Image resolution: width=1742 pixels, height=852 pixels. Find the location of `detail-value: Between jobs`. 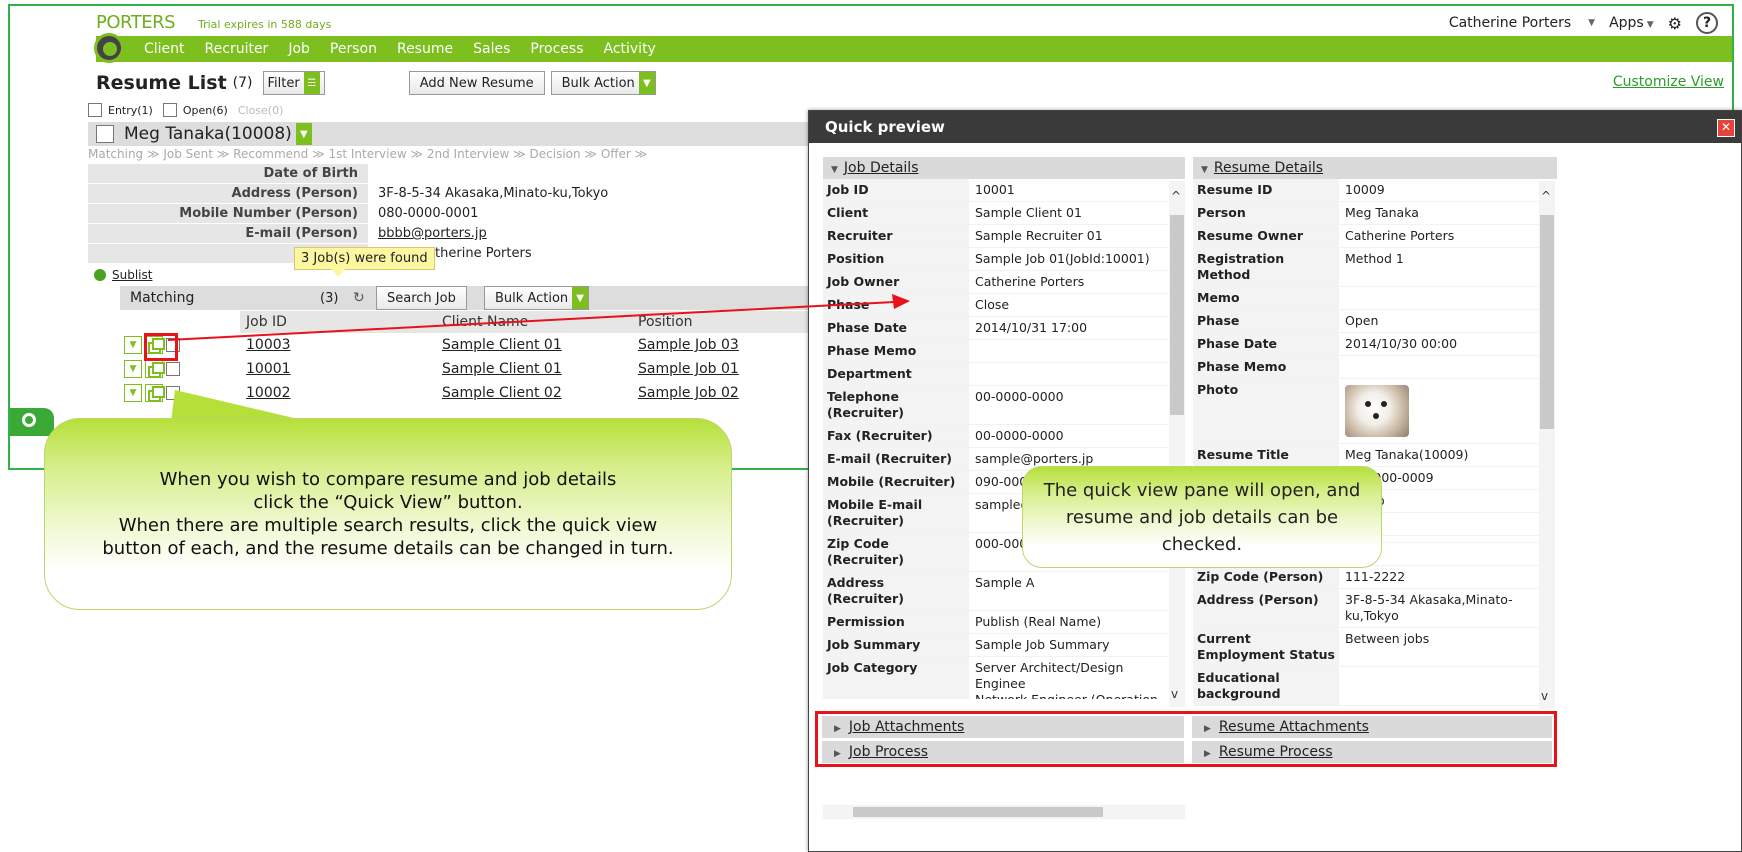

detail-value: Between jobs is located at coordinates (1387, 638).